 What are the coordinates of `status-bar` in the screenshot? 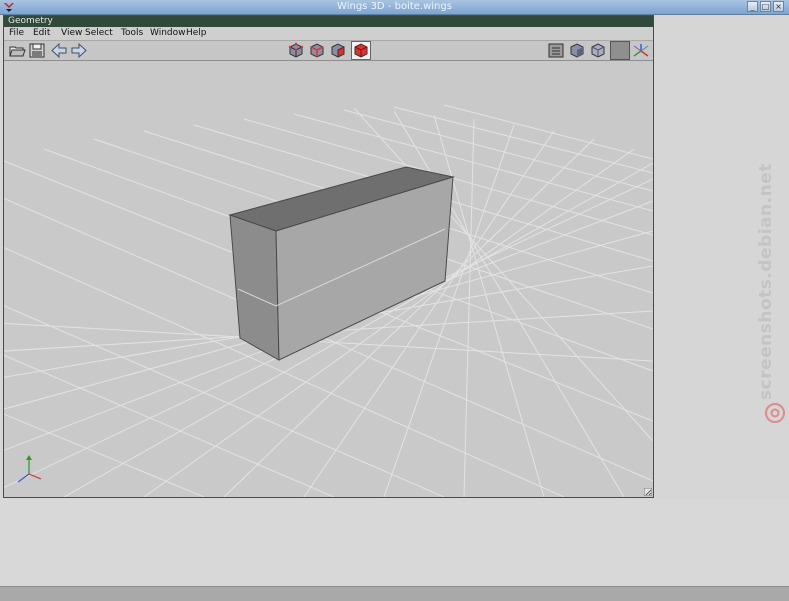 It's located at (394, 593).